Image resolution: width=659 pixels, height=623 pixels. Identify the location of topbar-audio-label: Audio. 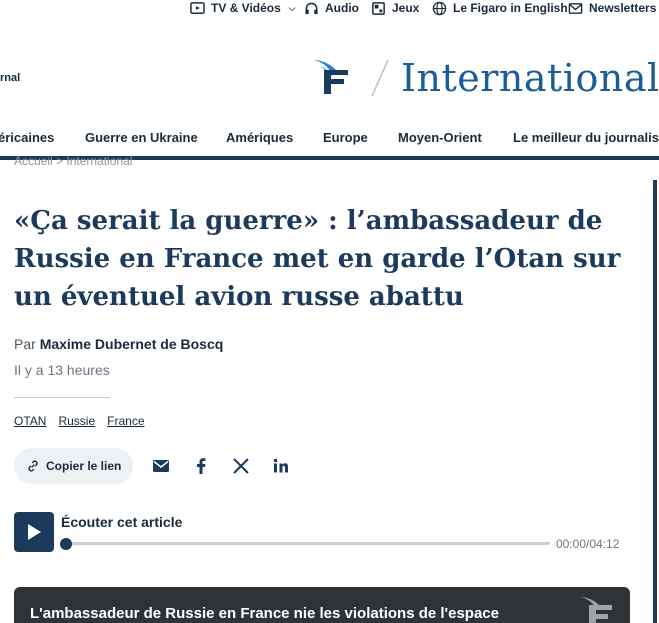
(342, 8).